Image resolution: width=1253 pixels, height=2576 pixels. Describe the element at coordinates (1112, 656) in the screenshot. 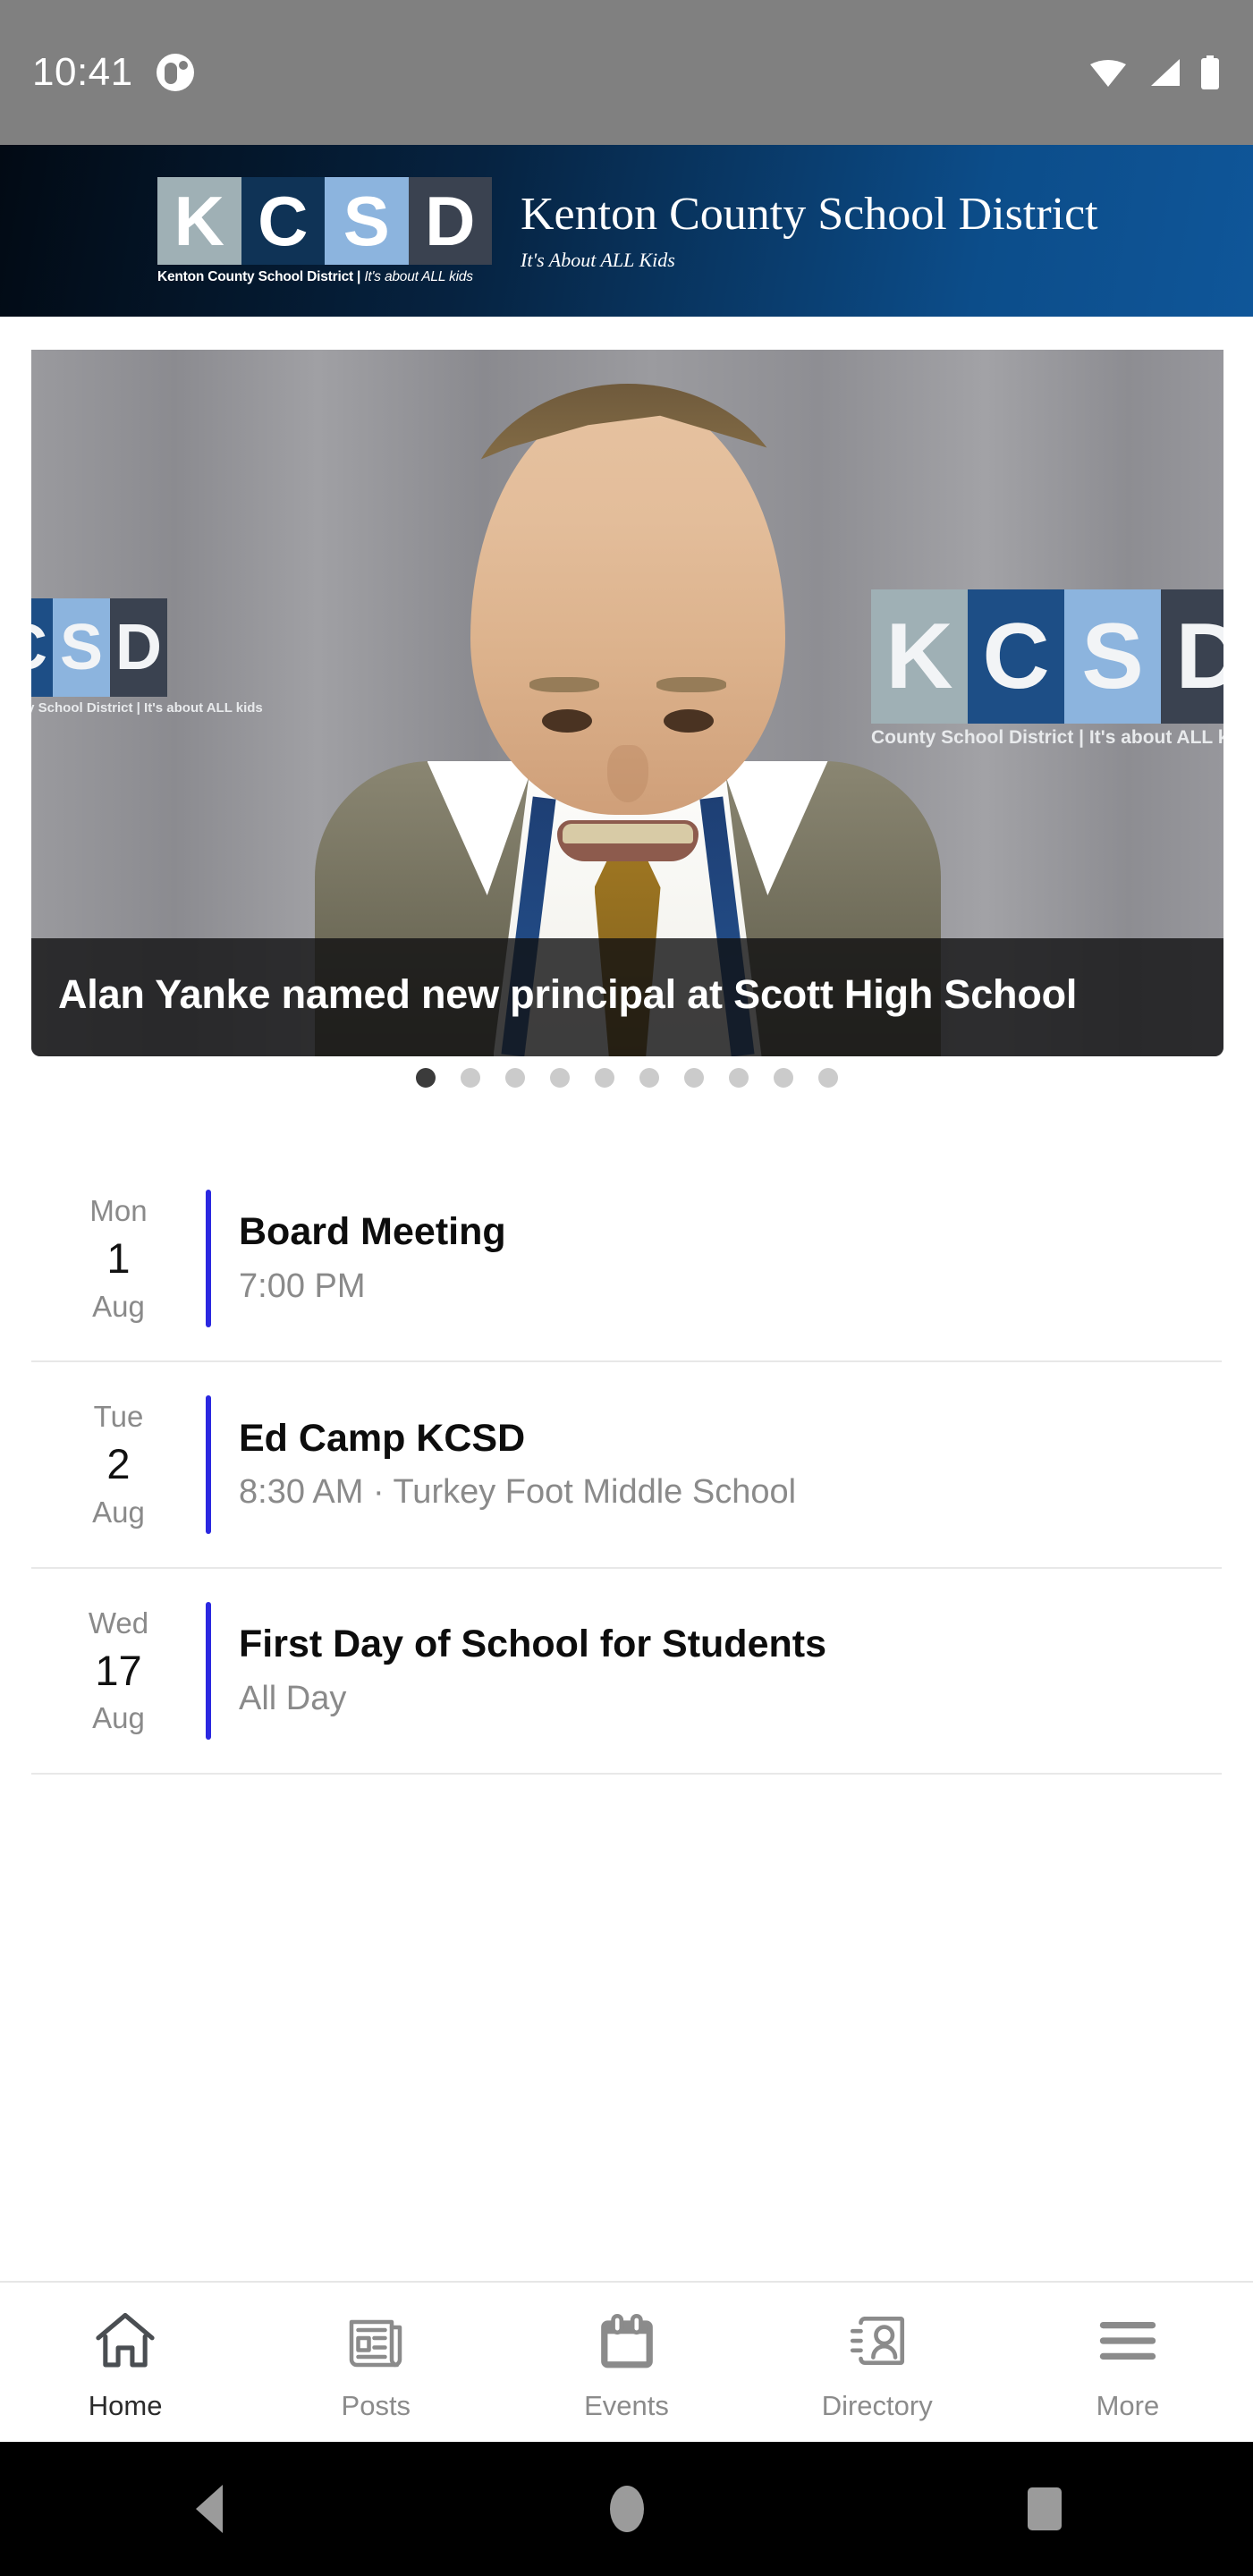

I see `backdrop-right-tile-s: S` at that location.